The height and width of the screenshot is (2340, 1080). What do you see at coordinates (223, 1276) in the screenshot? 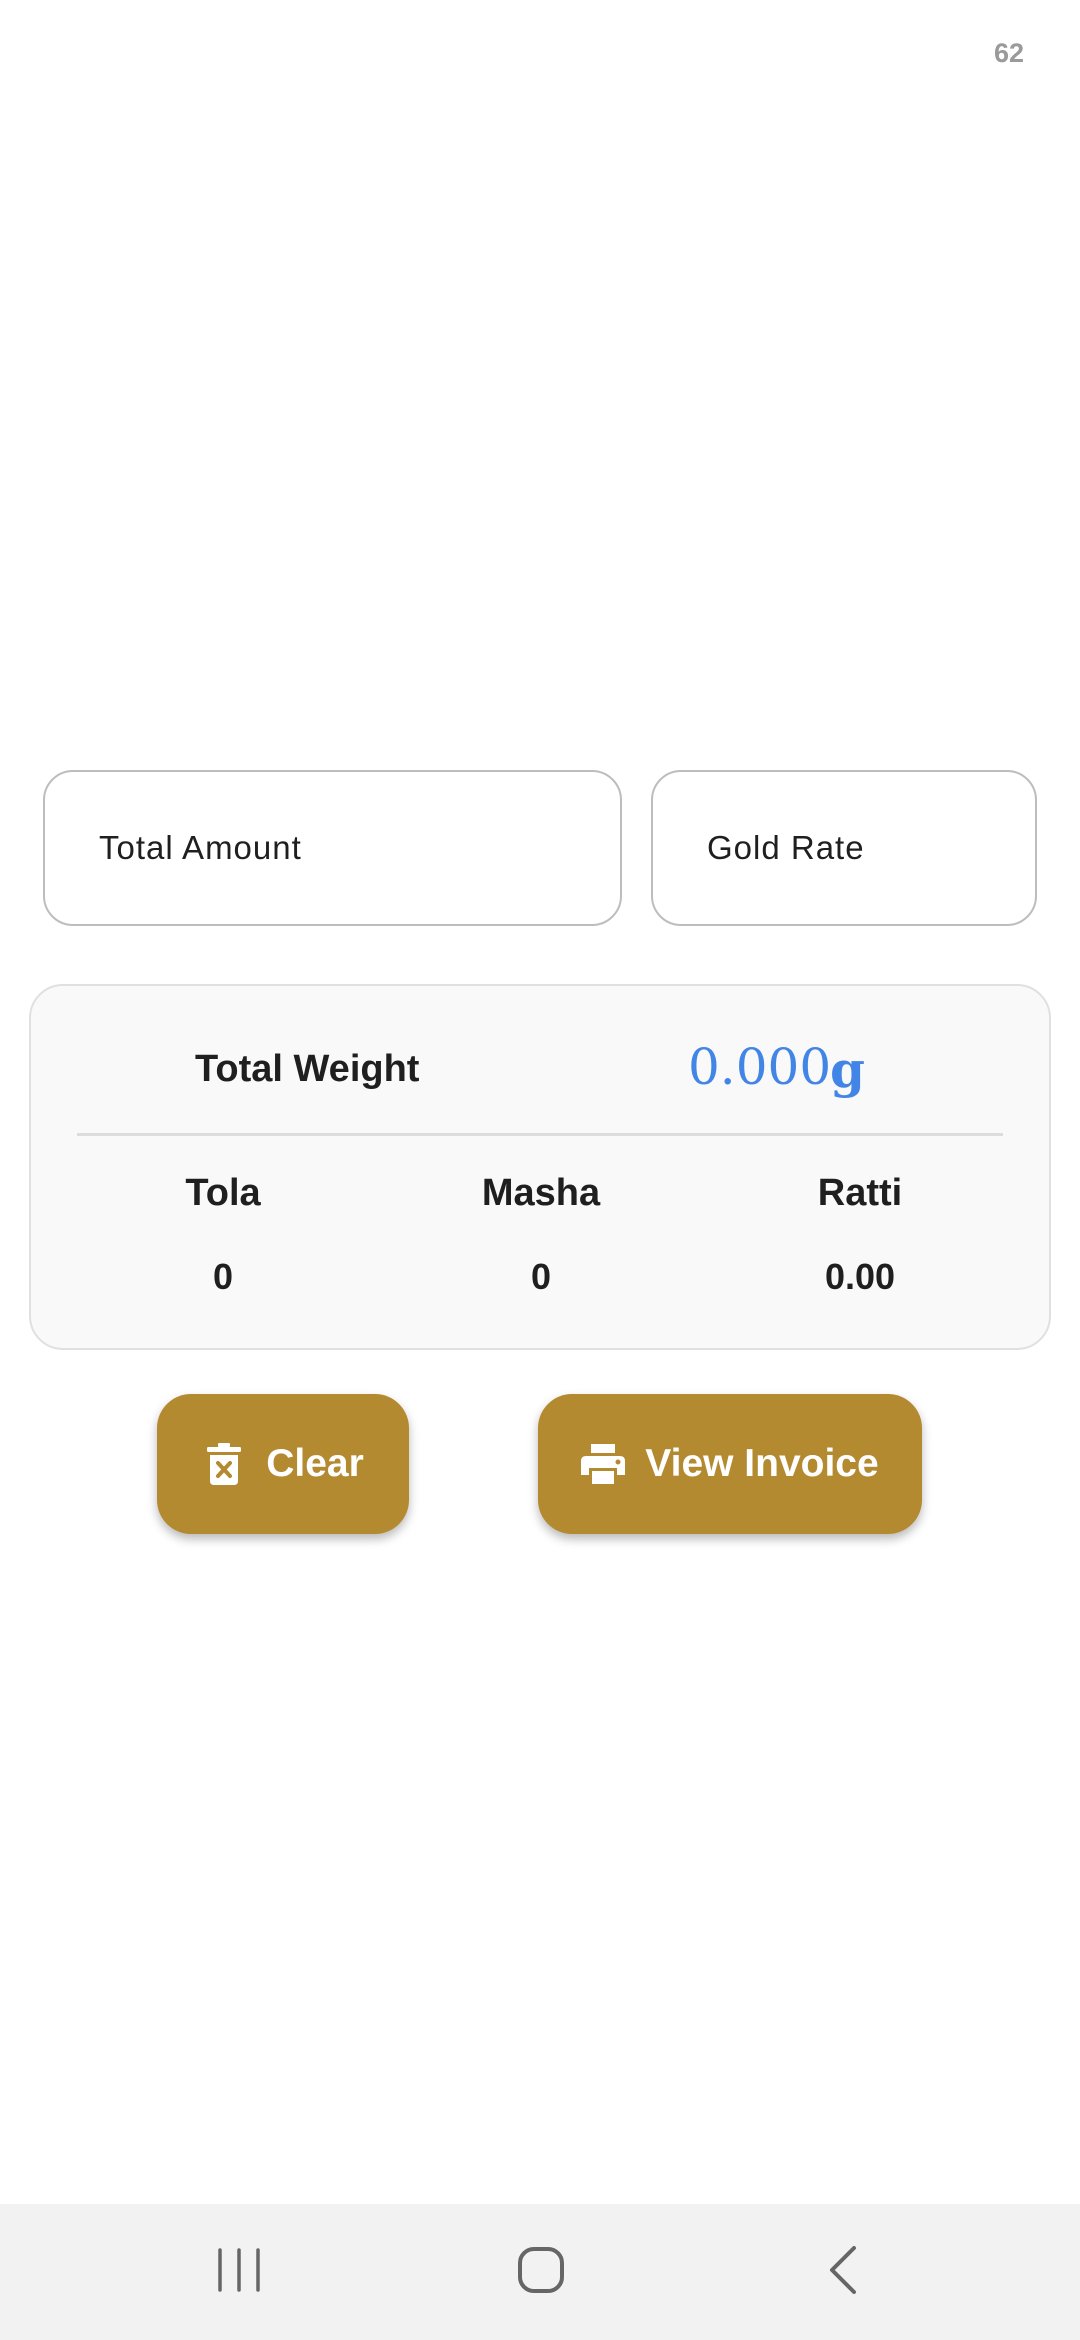
I see `tola-value: 0` at bounding box center [223, 1276].